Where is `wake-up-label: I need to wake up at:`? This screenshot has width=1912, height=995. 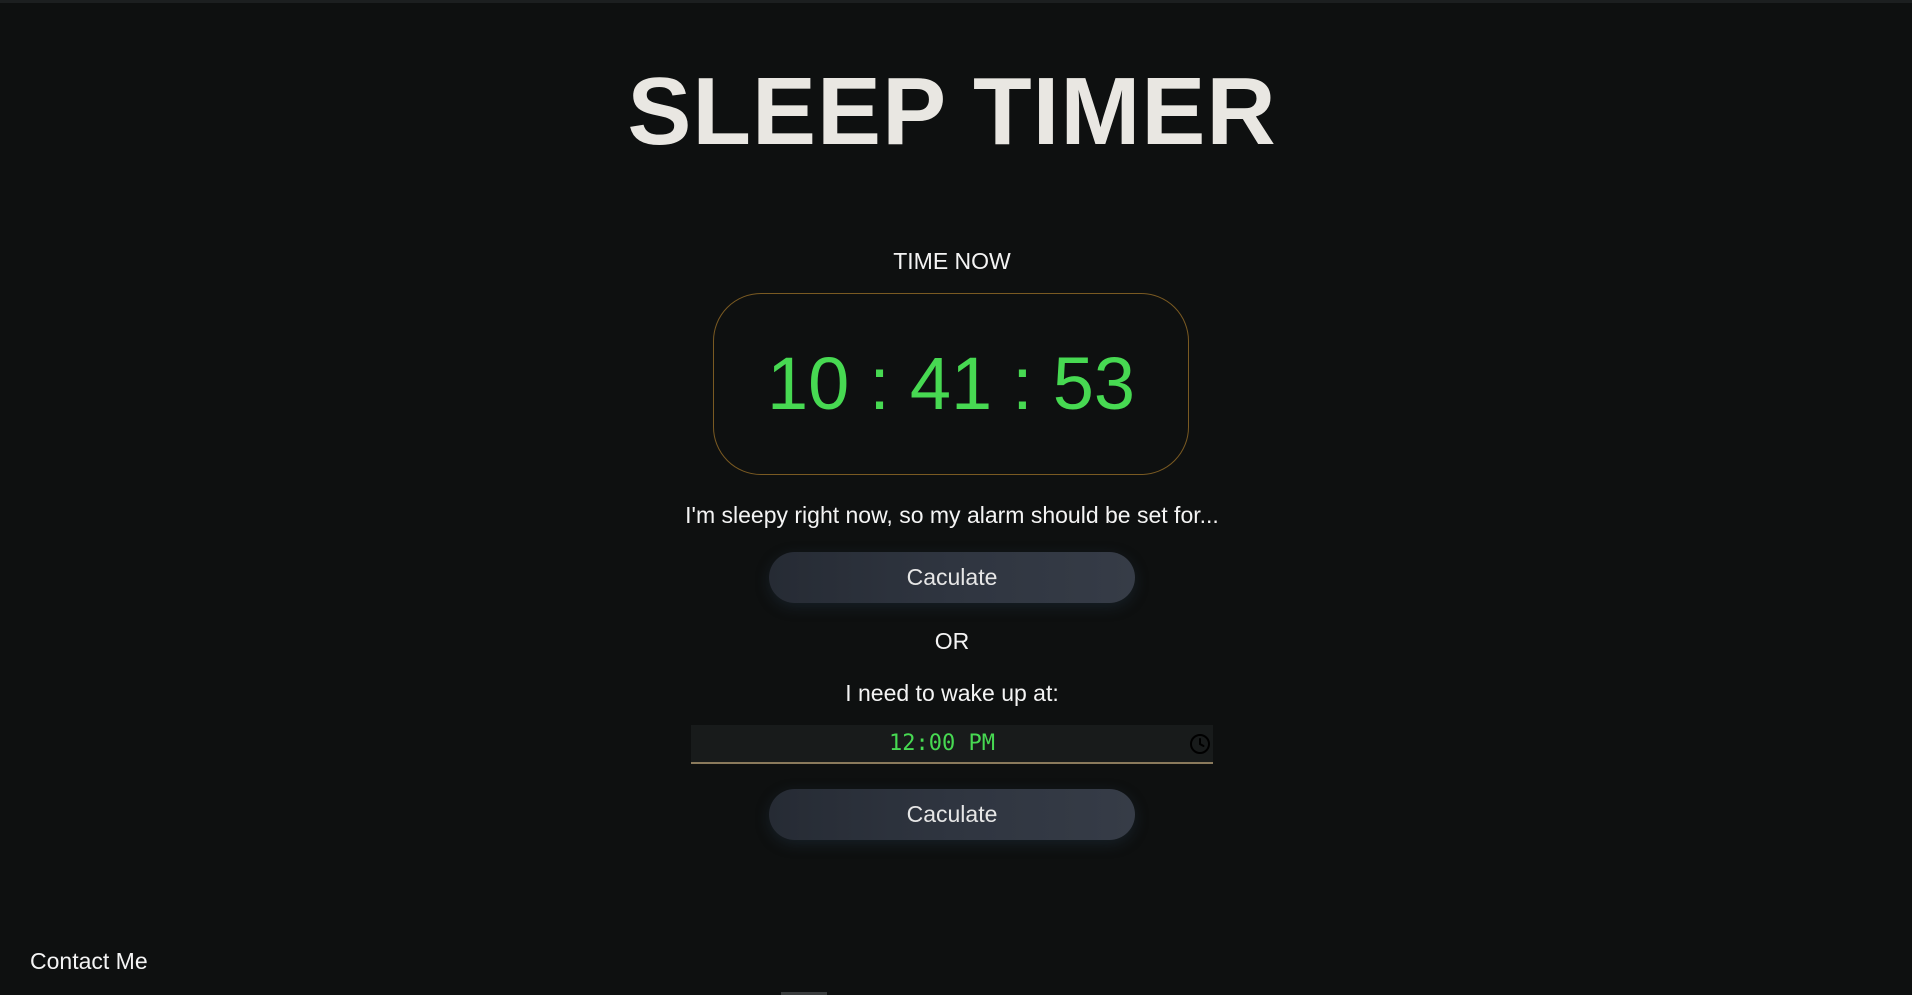 wake-up-label: I need to wake up at: is located at coordinates (952, 693).